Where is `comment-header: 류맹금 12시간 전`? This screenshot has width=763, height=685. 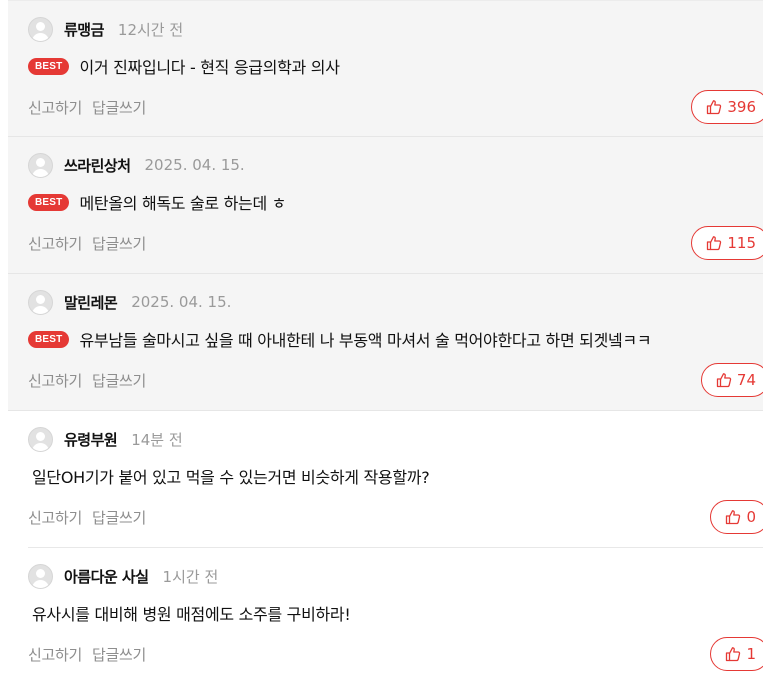 comment-header: 류맹금 12시간 전 is located at coordinates (105, 29).